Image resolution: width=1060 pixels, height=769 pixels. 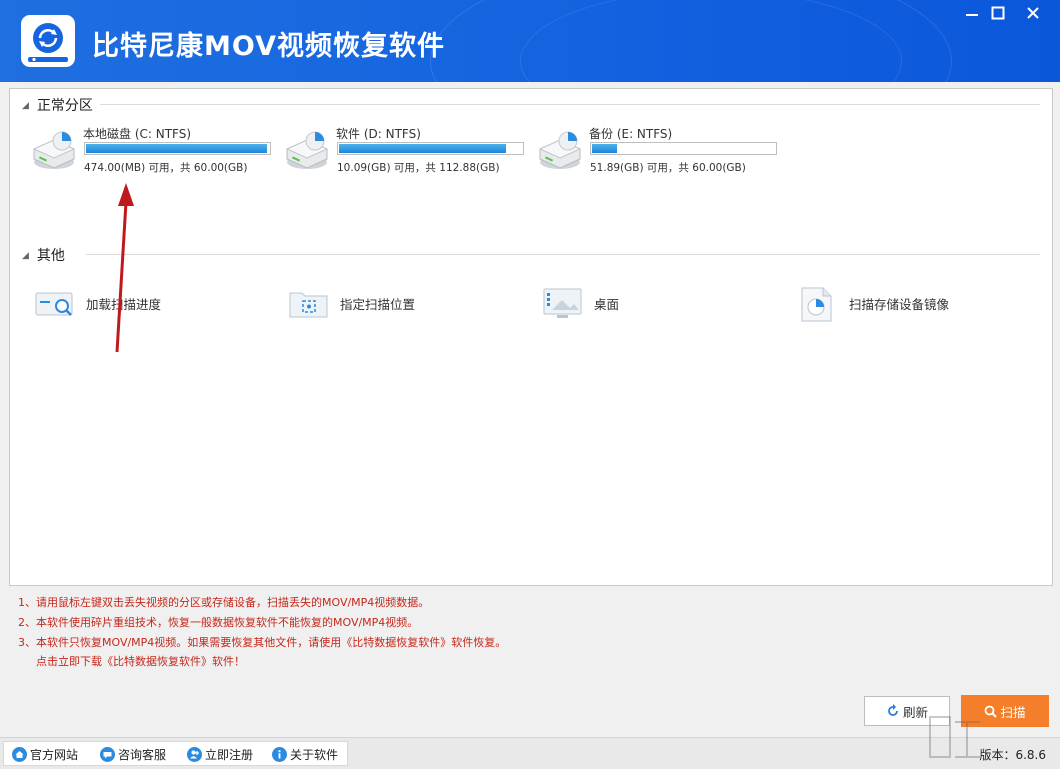 I want to click on watermark-logo, so click(x=954, y=737).